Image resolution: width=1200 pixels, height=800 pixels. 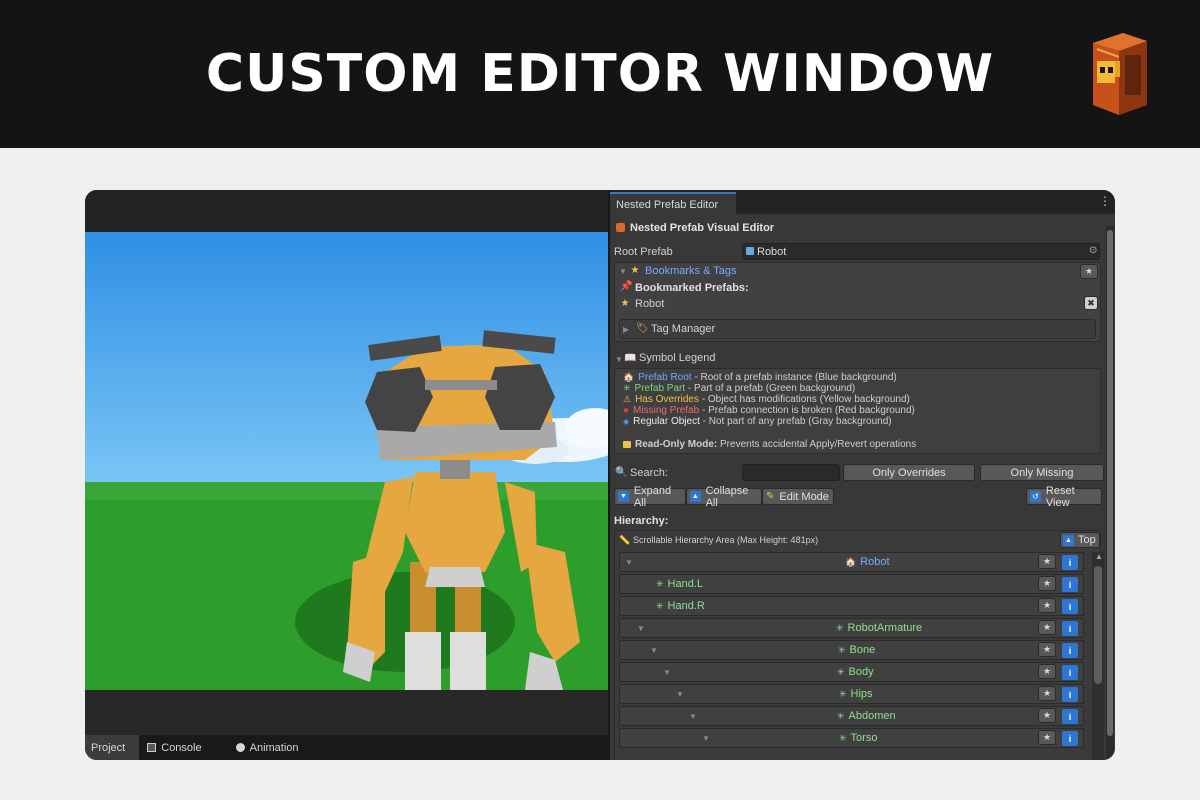 I want to click on hierarchy-row: ✳ Hand.L ★ i, so click(x=851, y=584).